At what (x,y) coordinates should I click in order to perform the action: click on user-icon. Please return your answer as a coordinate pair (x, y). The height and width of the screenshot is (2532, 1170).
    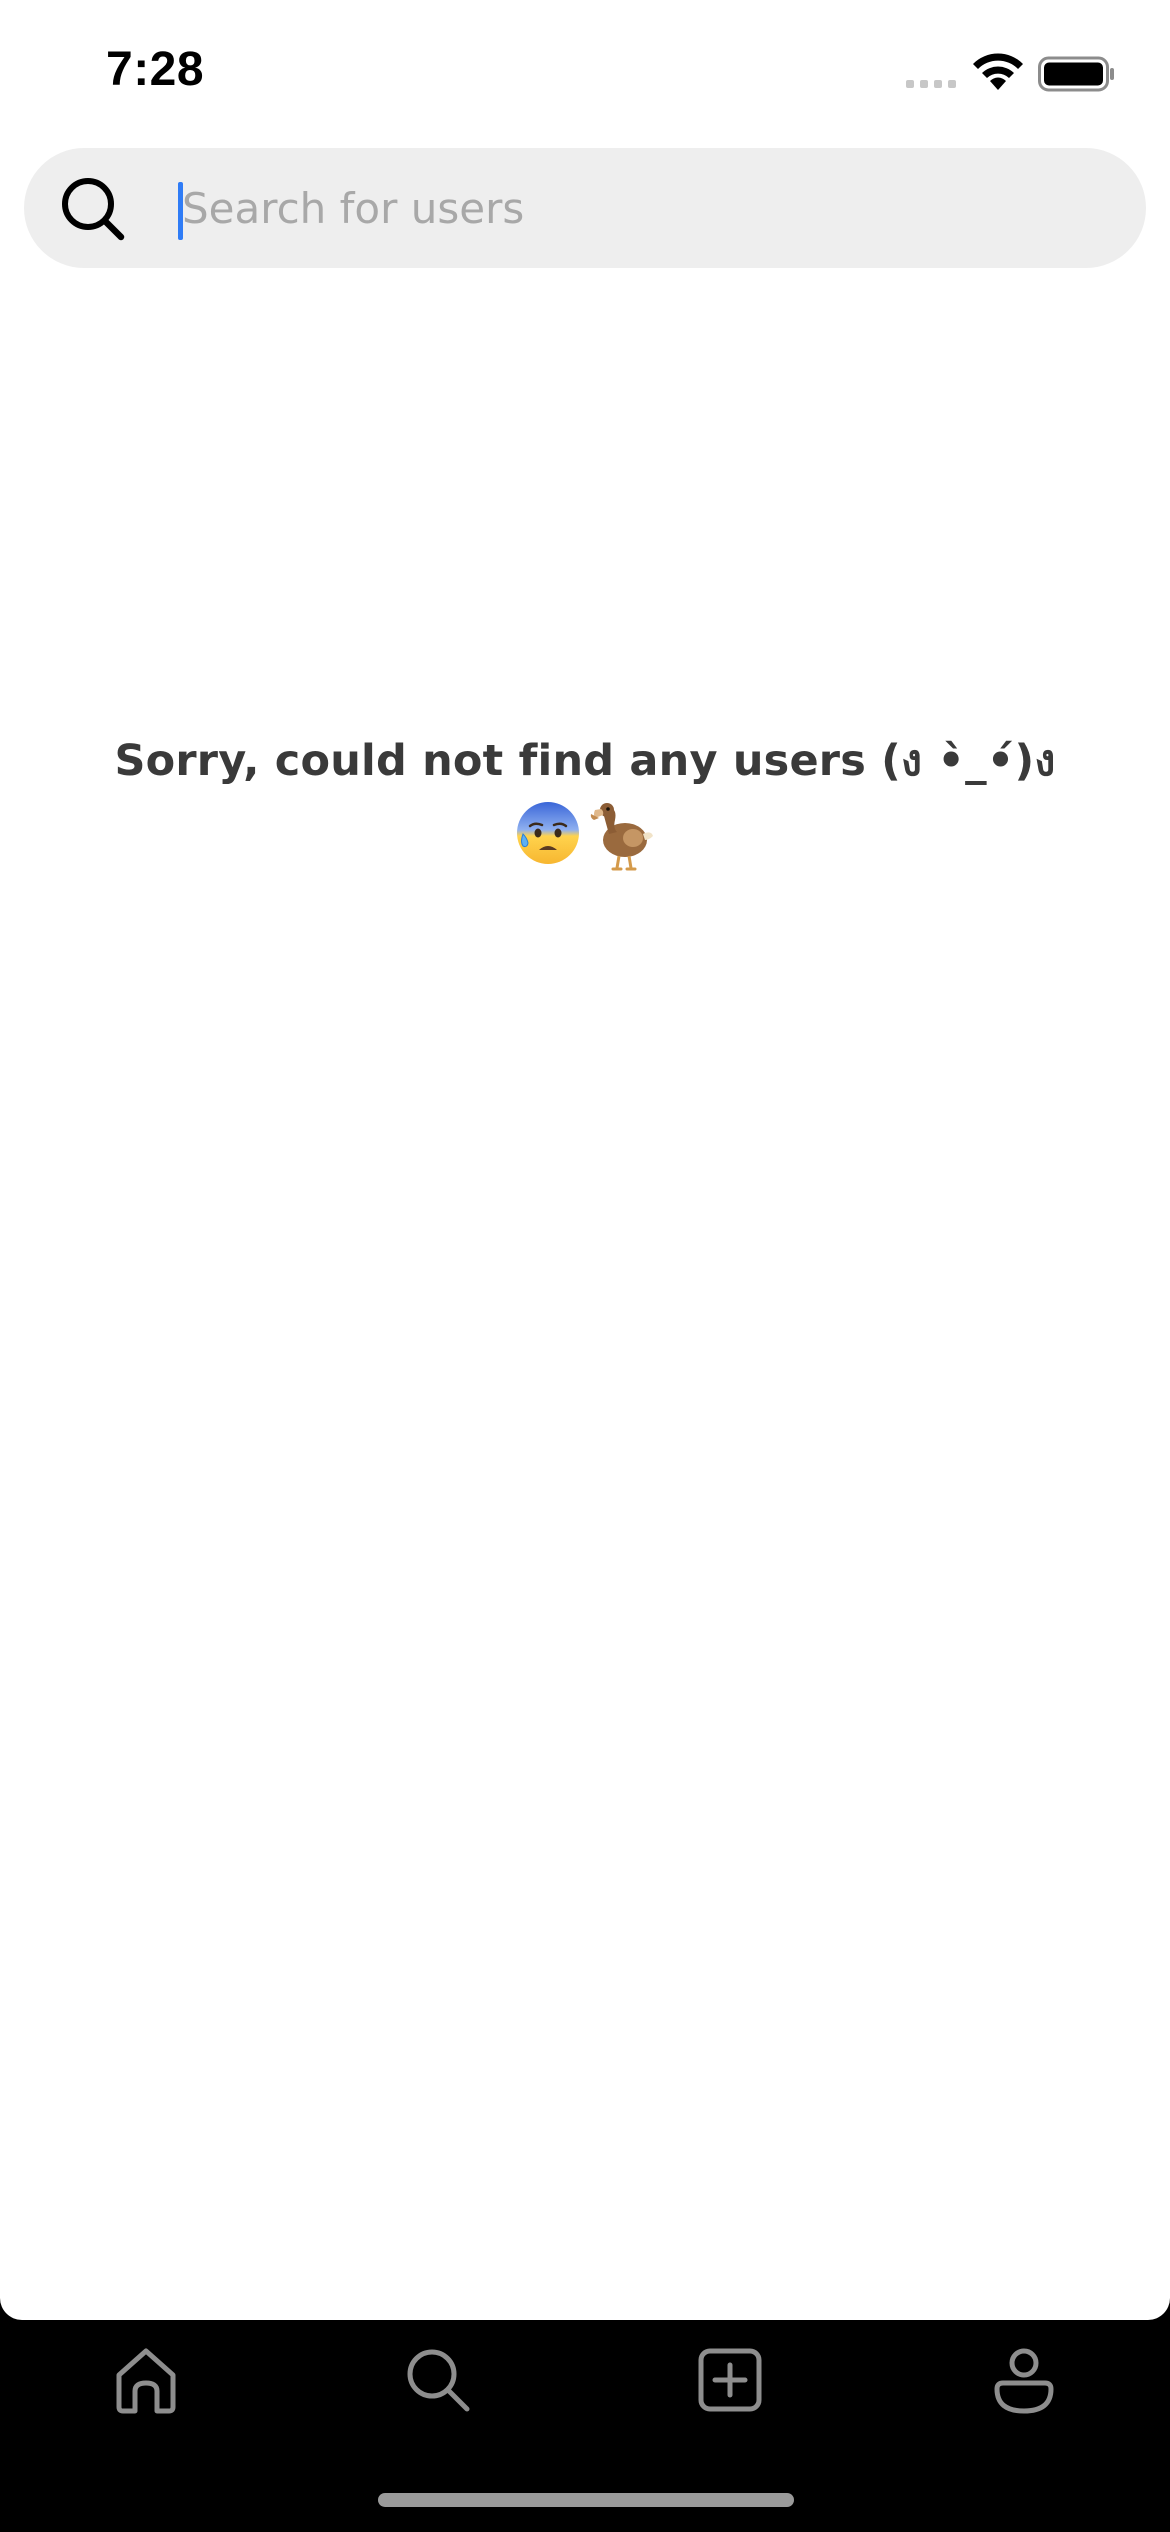
    Looking at the image, I should click on (1024, 2381).